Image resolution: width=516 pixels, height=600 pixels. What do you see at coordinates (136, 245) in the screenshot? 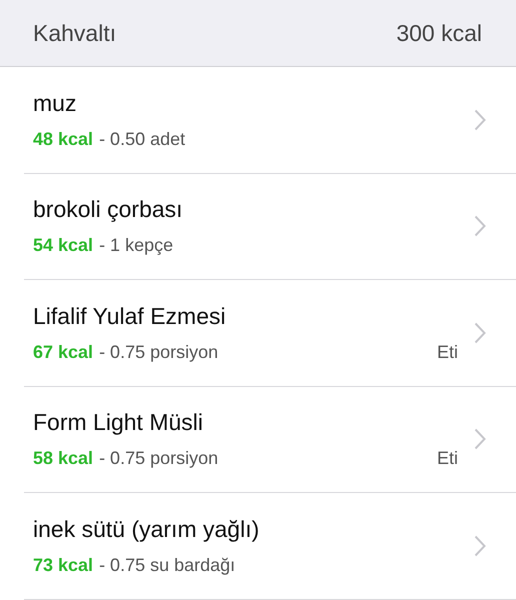
I see `portion-text: - 1 kepçe` at bounding box center [136, 245].